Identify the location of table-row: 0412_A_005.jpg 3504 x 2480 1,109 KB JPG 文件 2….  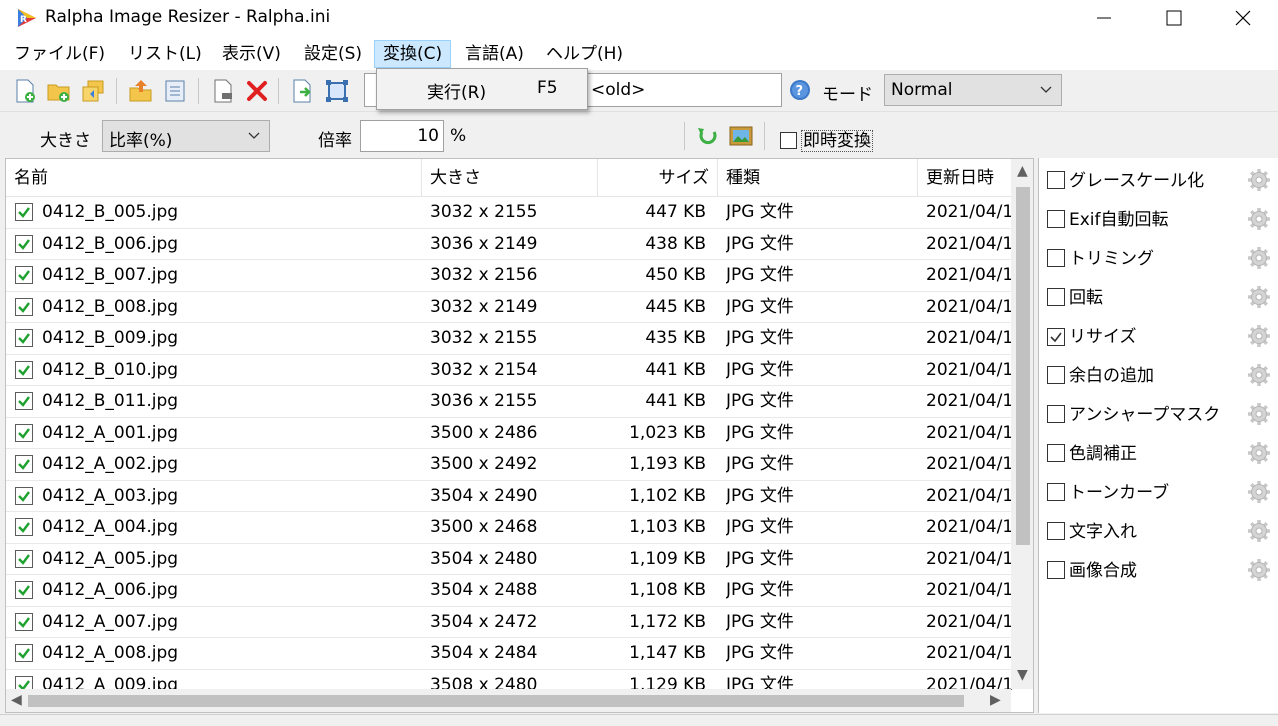
(509, 559).